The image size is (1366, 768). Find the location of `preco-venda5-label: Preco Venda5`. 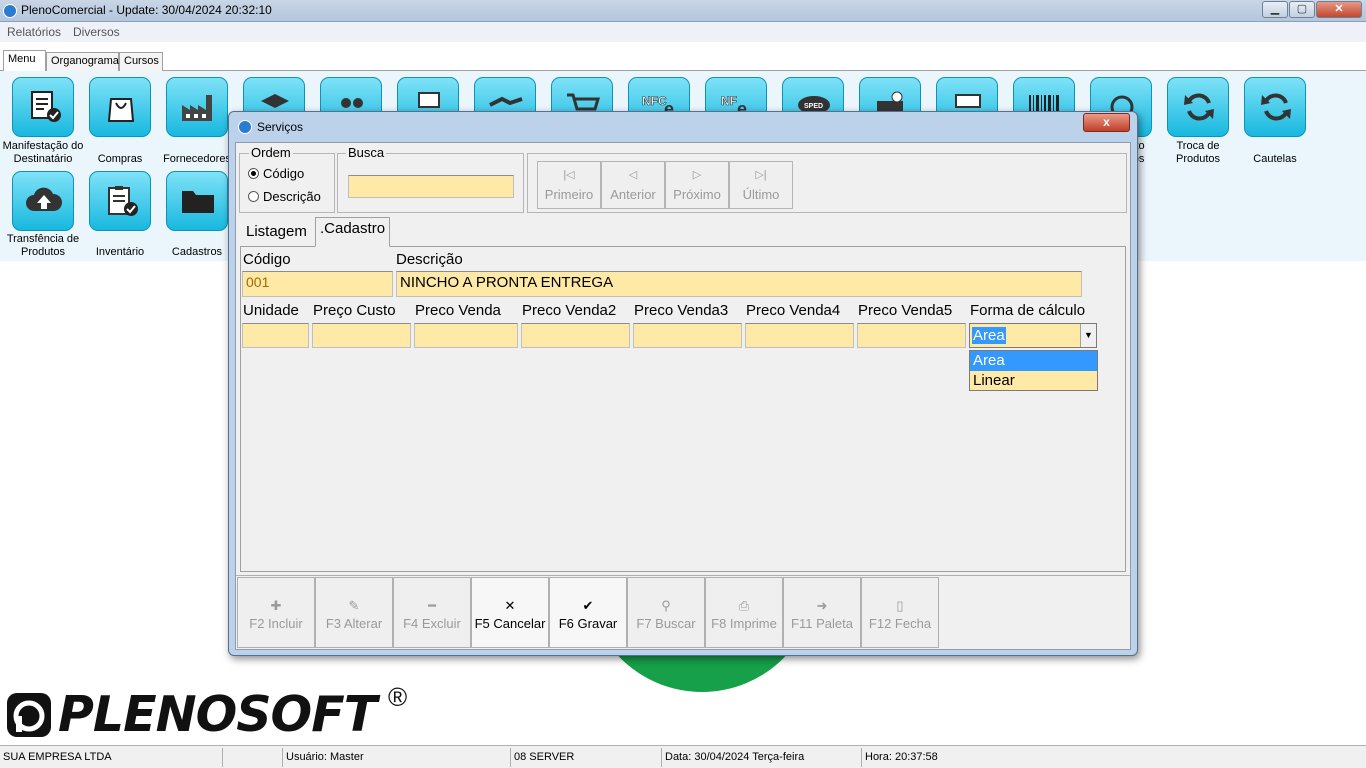

preco-venda5-label: Preco Venda5 is located at coordinates (905, 310).